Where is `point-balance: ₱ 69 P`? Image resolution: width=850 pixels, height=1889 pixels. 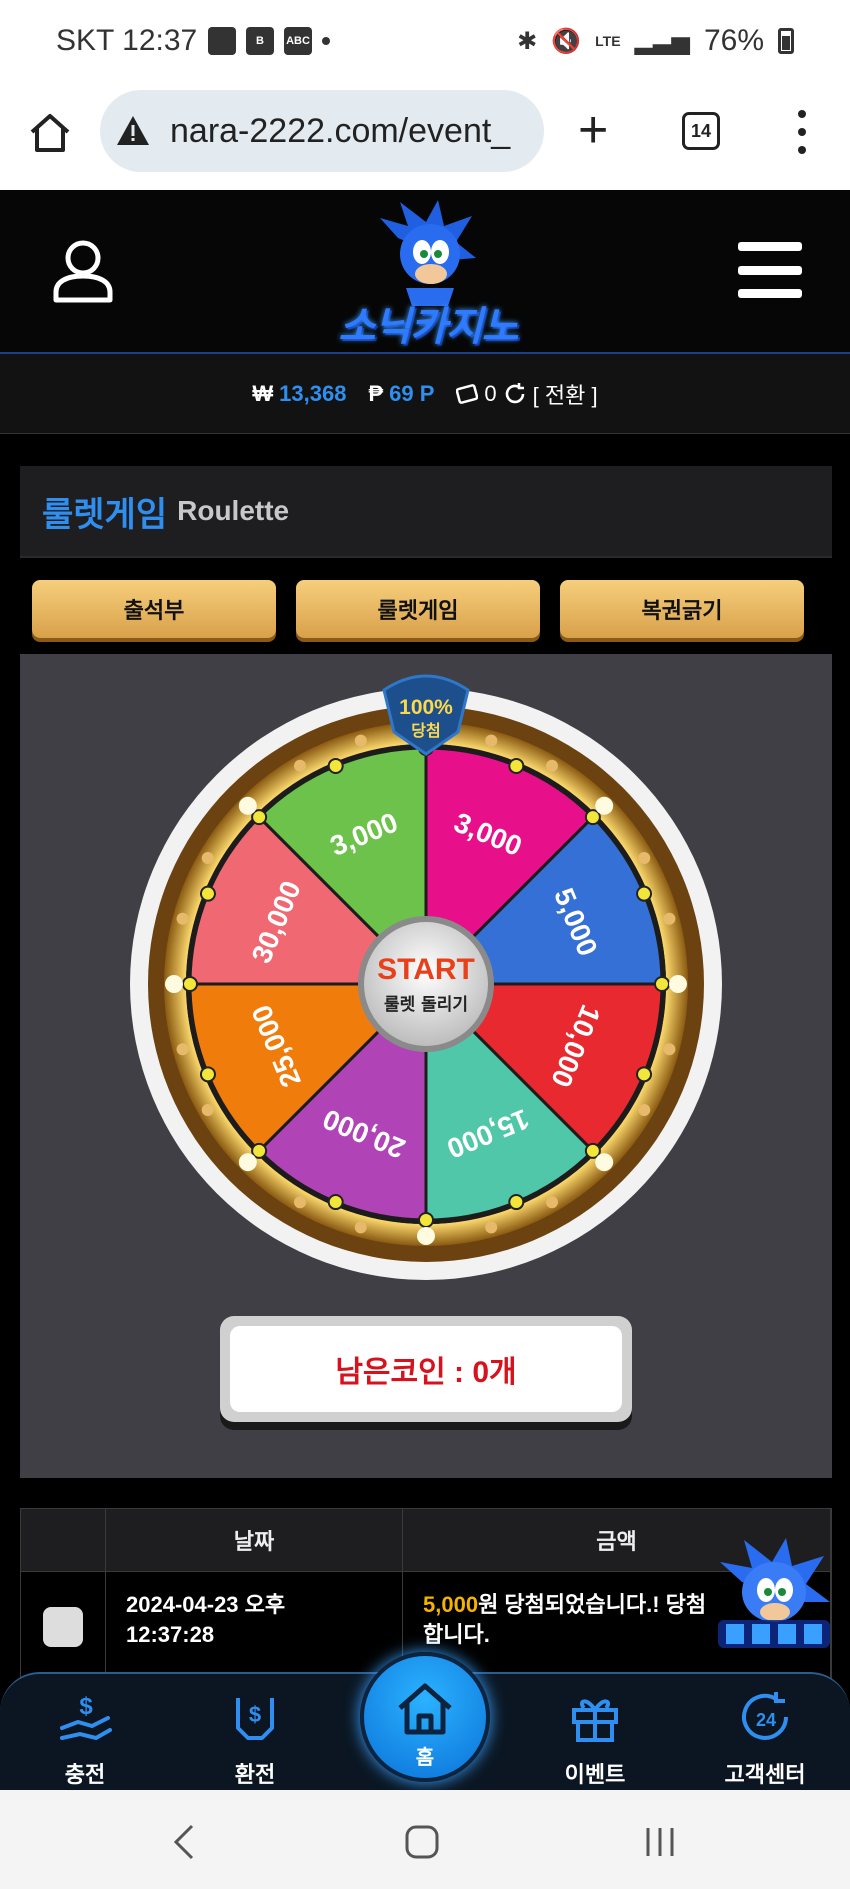
point-balance: ₱ 69 P is located at coordinates (401, 394).